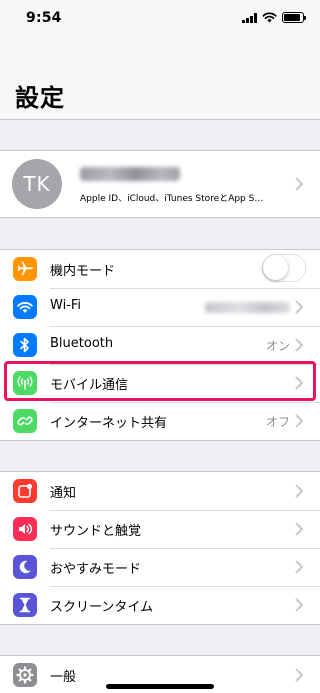 Image resolution: width=320 pixels, height=693 pixels. Describe the element at coordinates (66, 305) in the screenshot. I see `settings-row-label: Wi-Fi` at that location.